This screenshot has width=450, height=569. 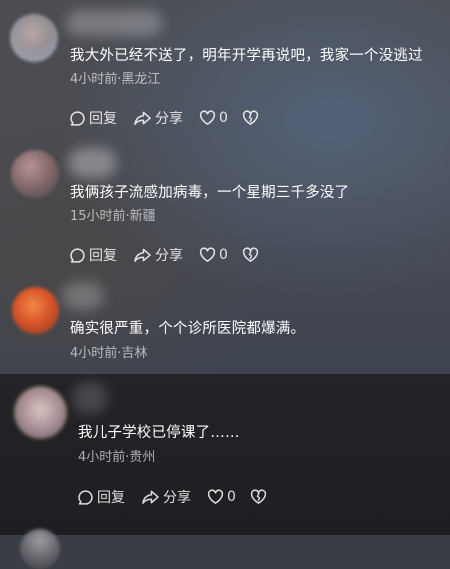 I want to click on comment-text: 确实很严重，个个诊所医院都爆满。, so click(x=188, y=329).